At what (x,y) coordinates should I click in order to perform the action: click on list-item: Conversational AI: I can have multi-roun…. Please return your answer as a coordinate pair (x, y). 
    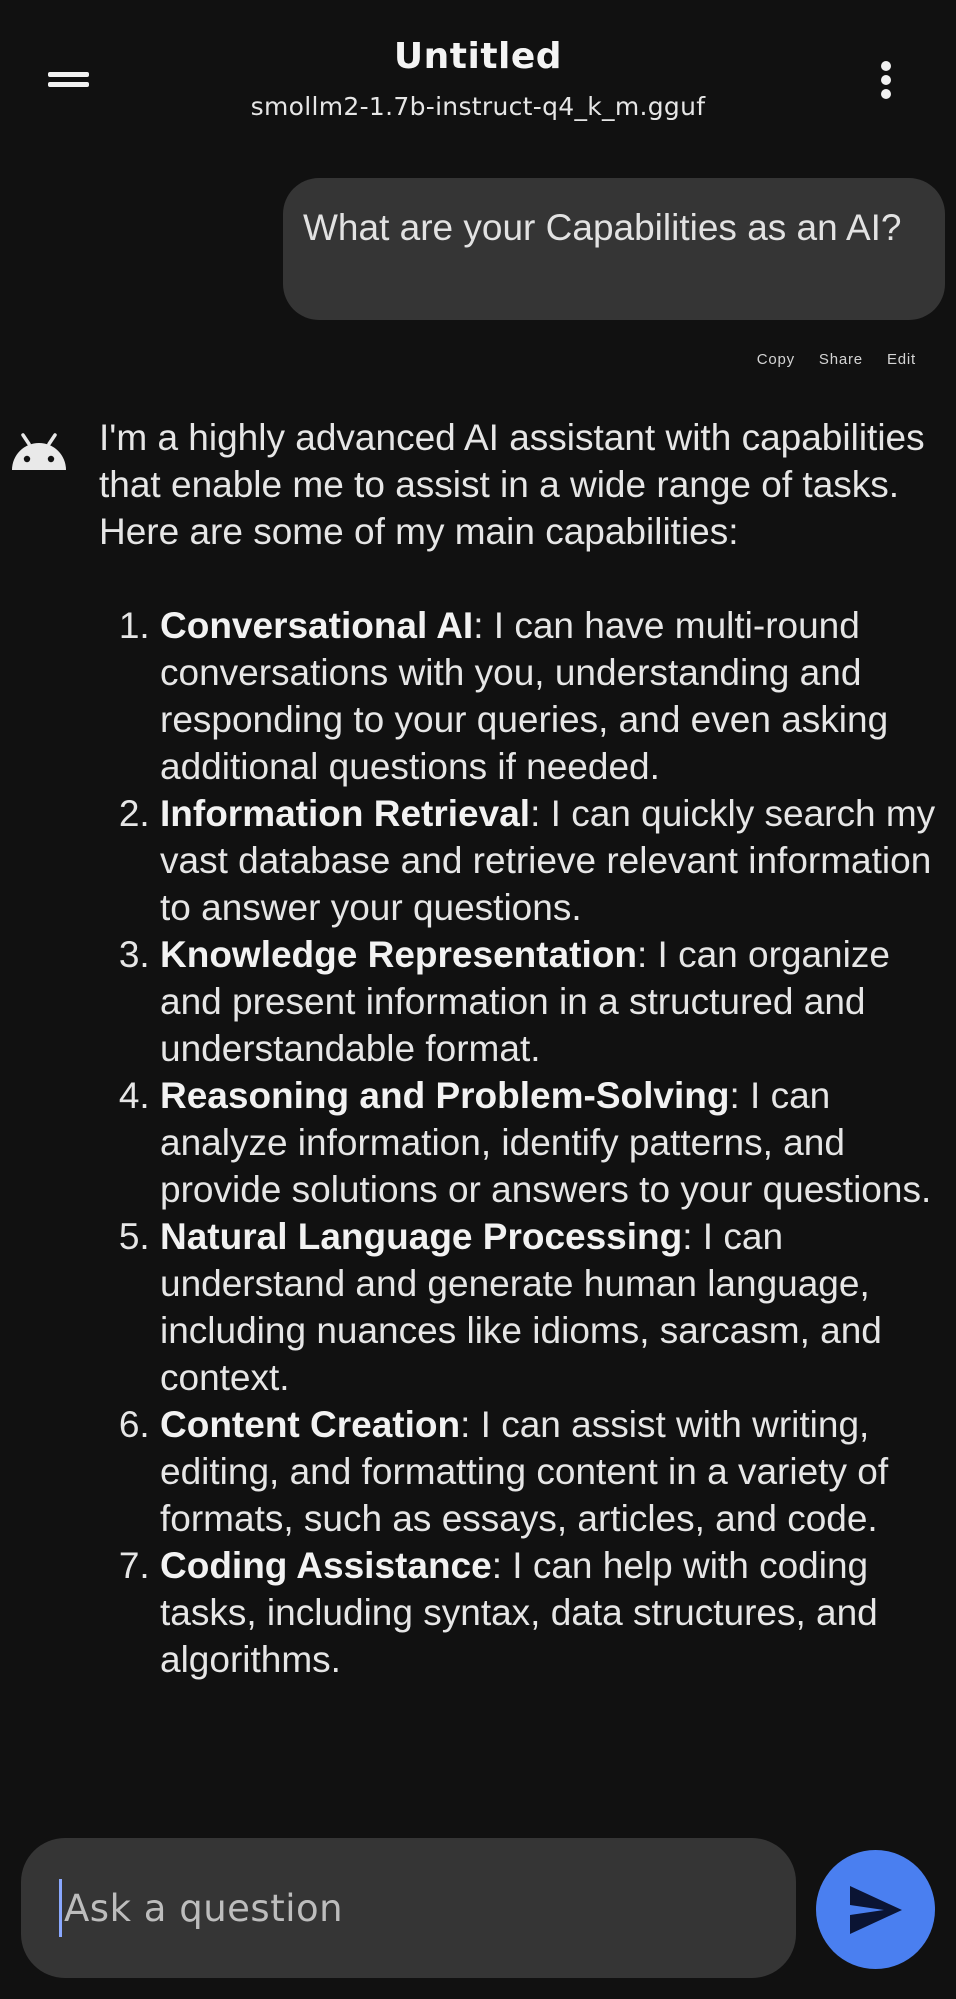
    Looking at the image, I should click on (549, 696).